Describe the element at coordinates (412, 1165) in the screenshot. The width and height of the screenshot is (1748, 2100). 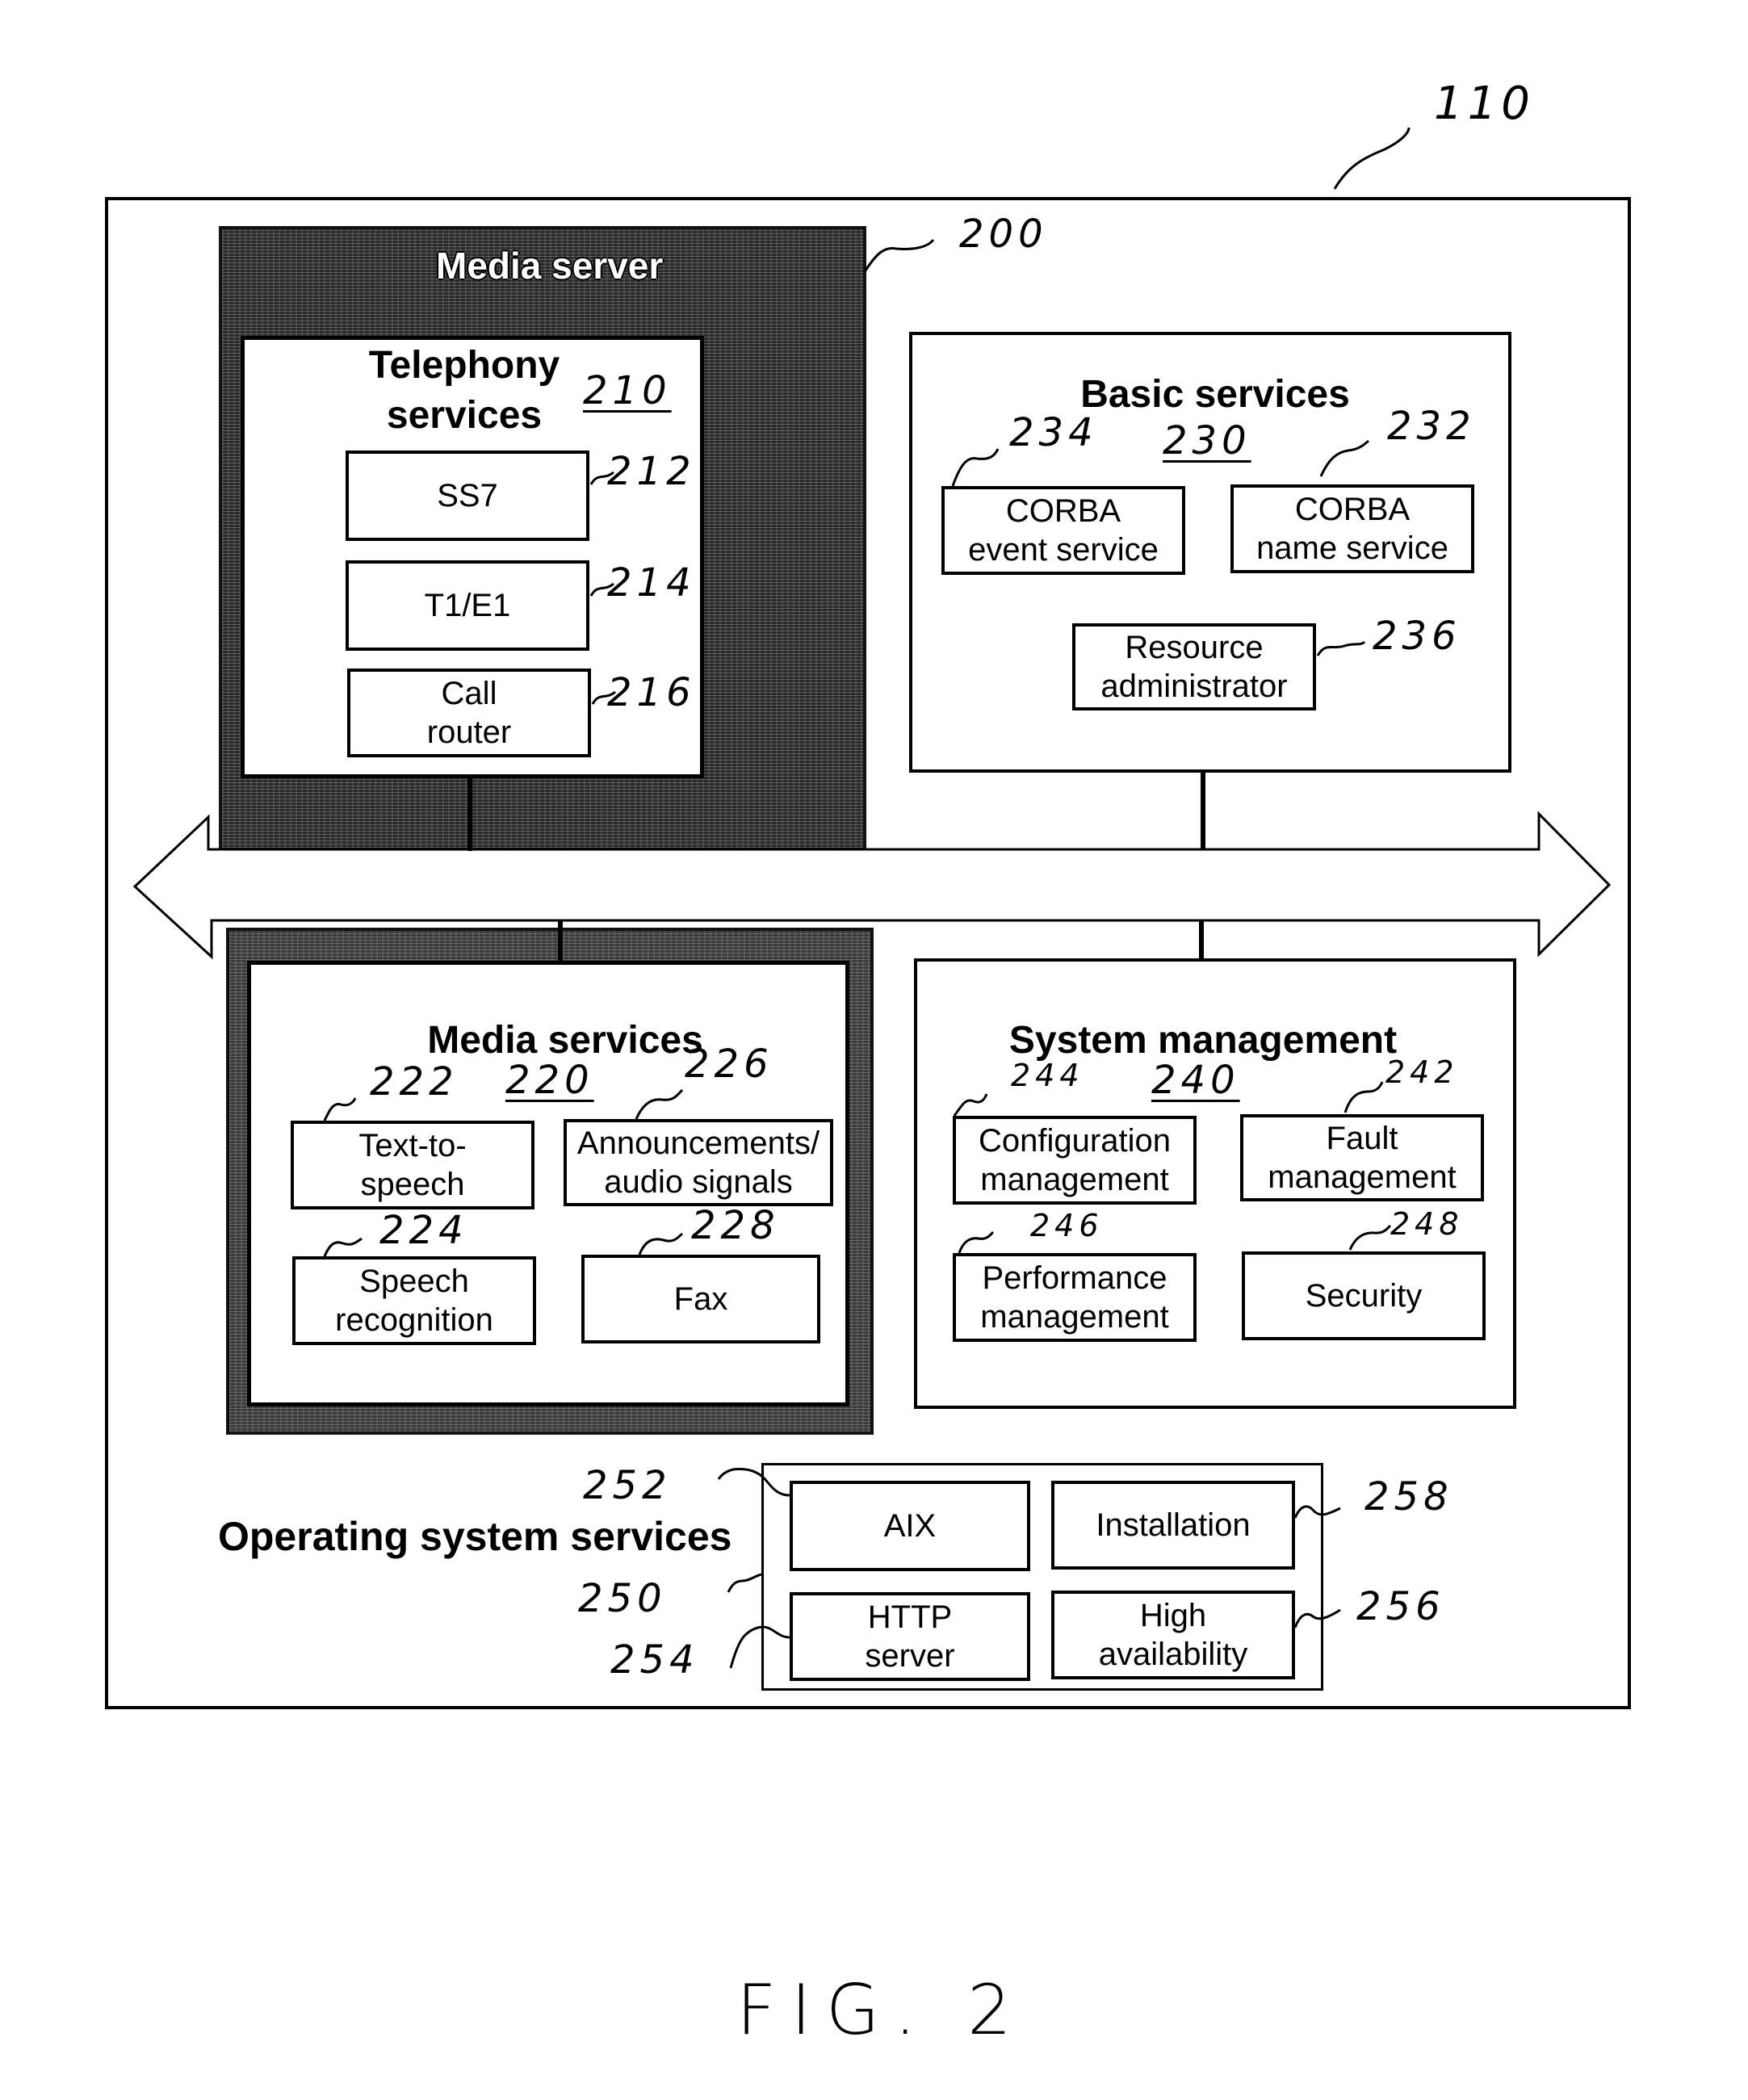
I see `media-item-text-to-speech: Text-to- speech` at that location.